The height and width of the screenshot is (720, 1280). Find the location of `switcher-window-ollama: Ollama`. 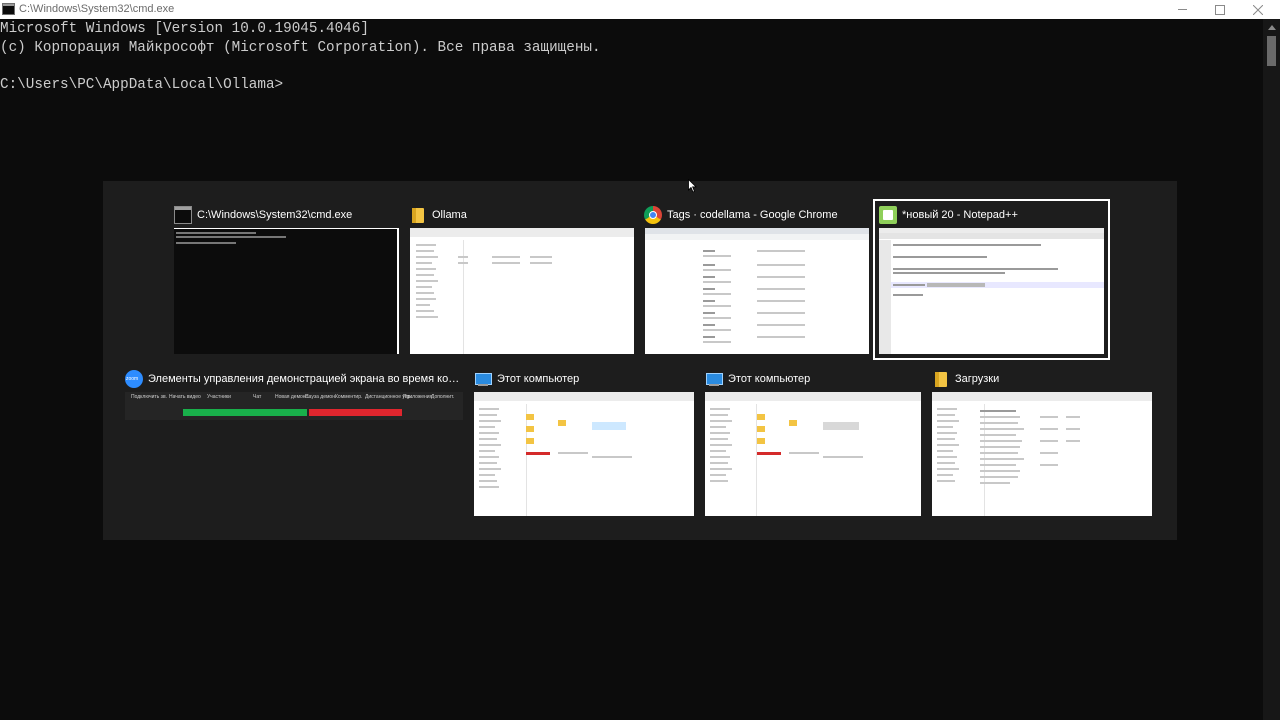

switcher-window-ollama: Ollama is located at coordinates (521, 280).